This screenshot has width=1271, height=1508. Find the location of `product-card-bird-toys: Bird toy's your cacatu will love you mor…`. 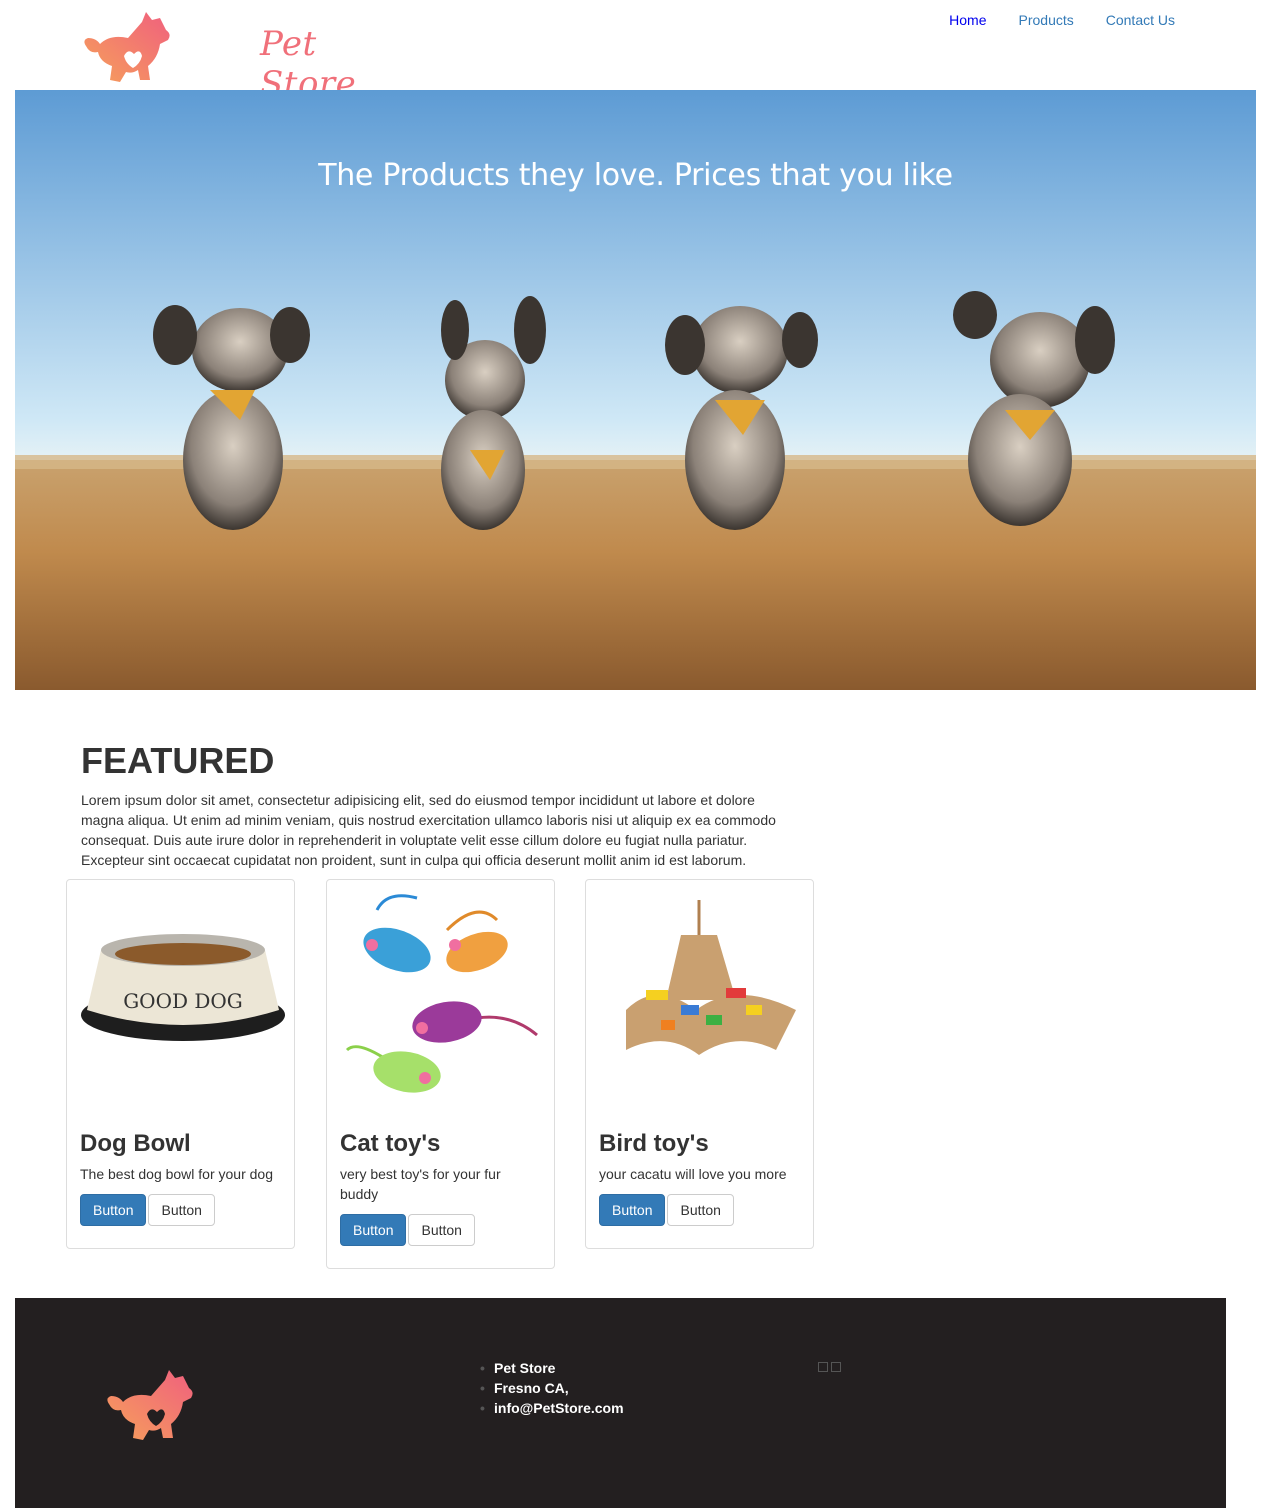

product-card-bird-toys: Bird toy's your cacatu will love you mor… is located at coordinates (699, 1064).